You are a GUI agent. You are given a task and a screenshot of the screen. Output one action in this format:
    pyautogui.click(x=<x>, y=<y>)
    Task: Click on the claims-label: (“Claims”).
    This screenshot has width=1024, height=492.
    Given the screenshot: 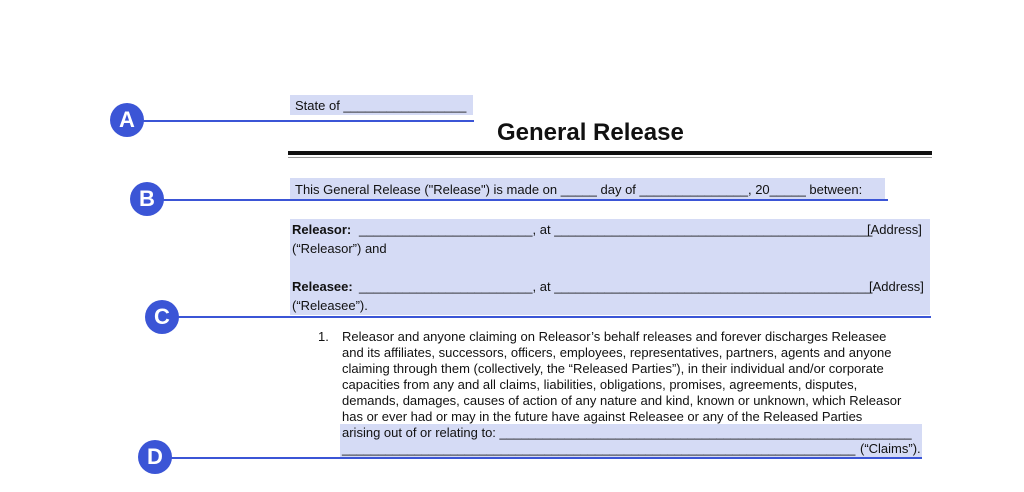 What is the action you would take?
    pyautogui.click(x=890, y=448)
    